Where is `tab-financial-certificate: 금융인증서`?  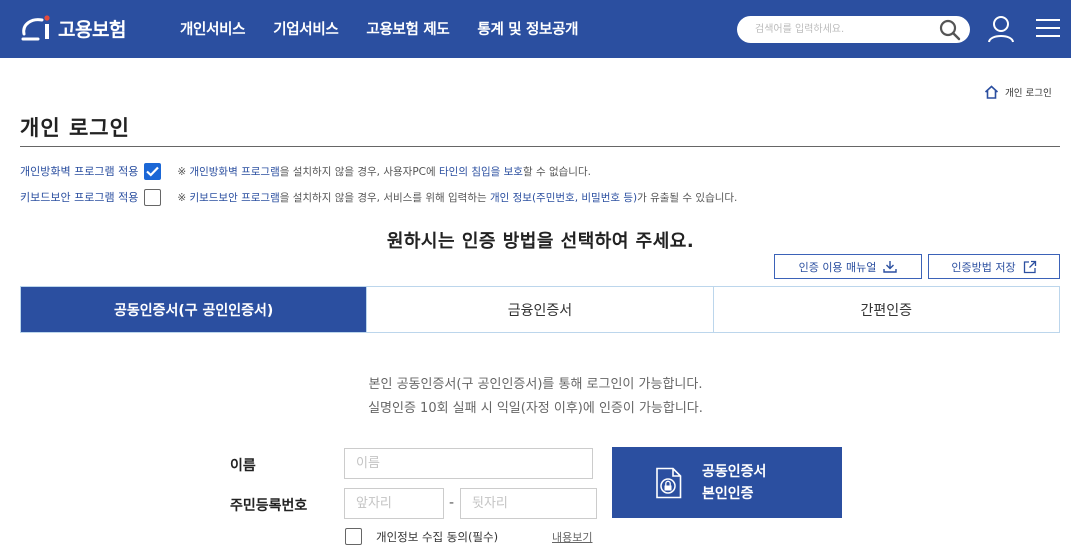
tab-financial-certificate: 금융인증서 is located at coordinates (540, 309).